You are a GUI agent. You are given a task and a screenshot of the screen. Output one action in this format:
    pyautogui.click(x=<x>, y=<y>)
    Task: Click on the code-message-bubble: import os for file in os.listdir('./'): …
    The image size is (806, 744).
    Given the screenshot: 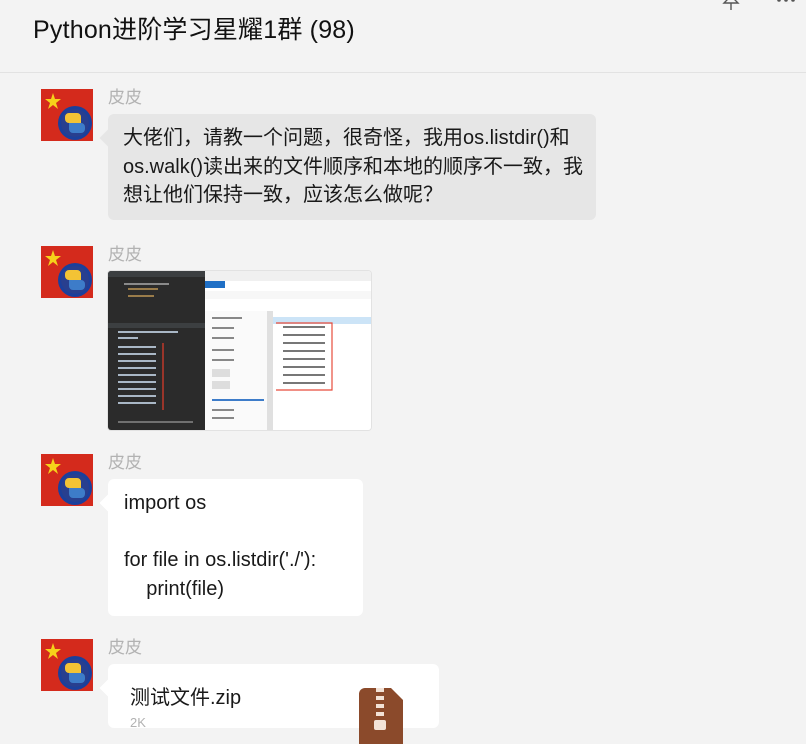 What is the action you would take?
    pyautogui.click(x=235, y=547)
    